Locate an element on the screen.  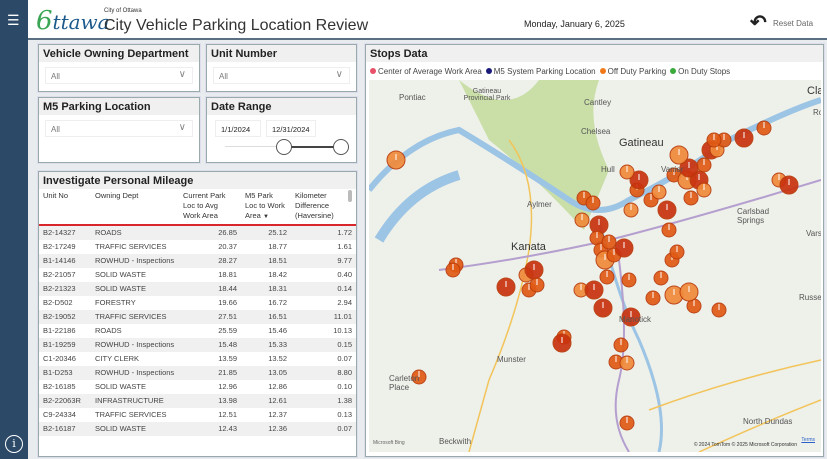
place-label: Rock is located at coordinates (817, 112).